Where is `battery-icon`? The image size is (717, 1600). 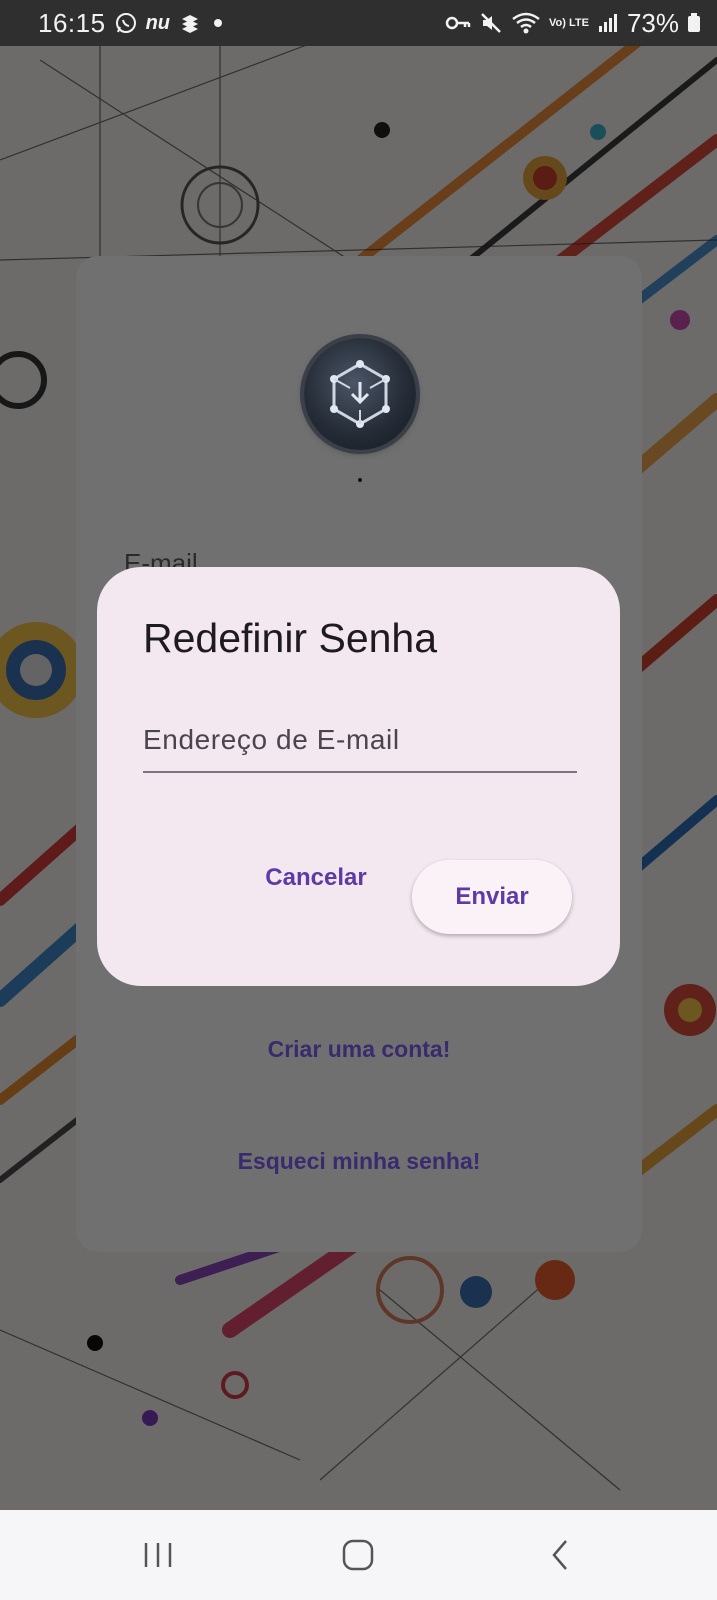 battery-icon is located at coordinates (694, 23).